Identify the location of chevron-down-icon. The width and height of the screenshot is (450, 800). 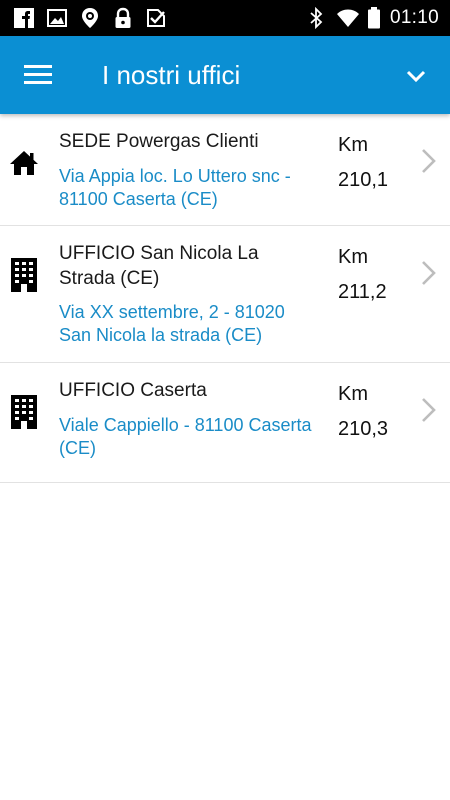
(416, 82).